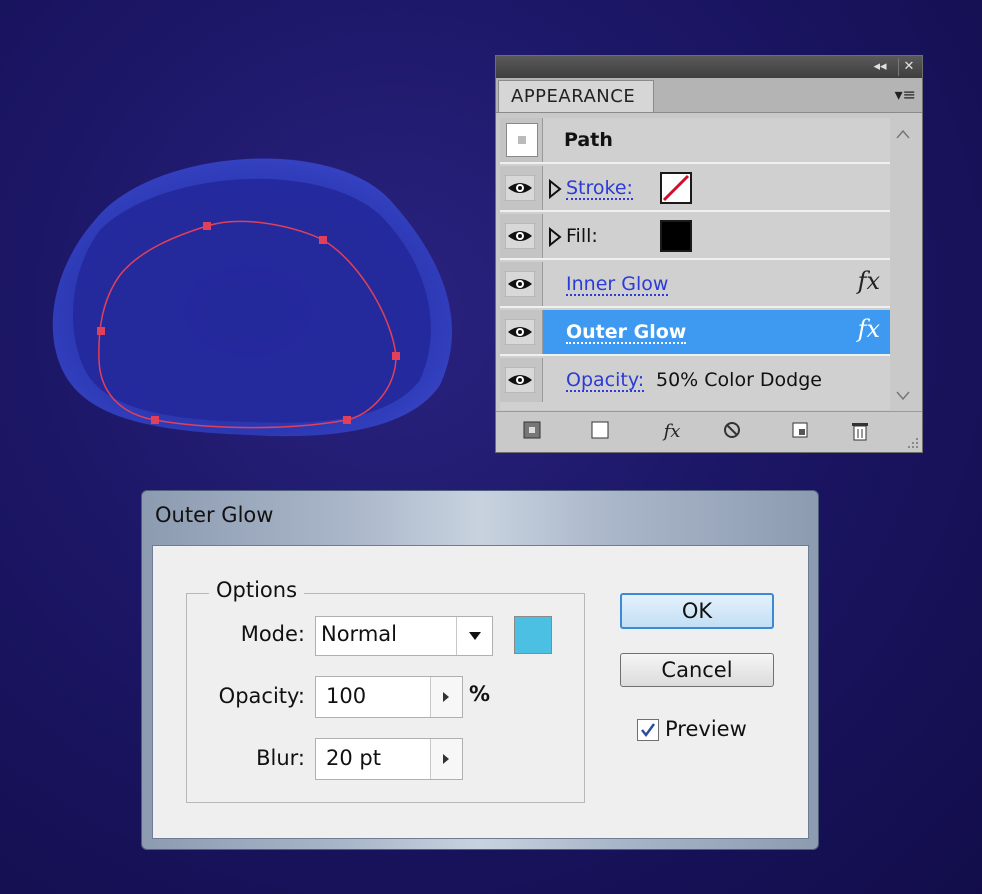 This screenshot has width=982, height=894. I want to click on path-thumbnail, so click(522, 140).